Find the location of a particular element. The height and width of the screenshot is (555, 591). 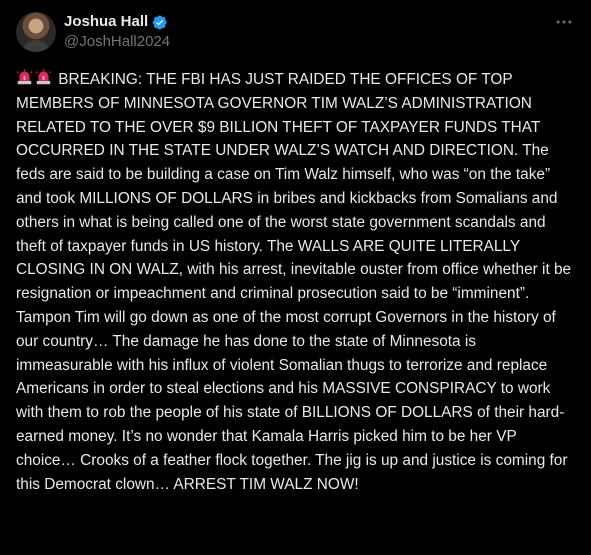

avatar is located at coordinates (36, 32).